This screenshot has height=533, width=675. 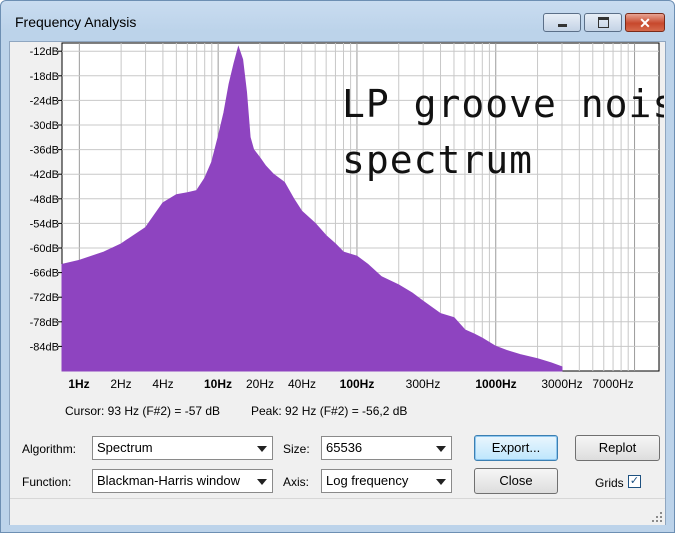 I want to click on x-tick-label: 20Hz, so click(x=260, y=384).